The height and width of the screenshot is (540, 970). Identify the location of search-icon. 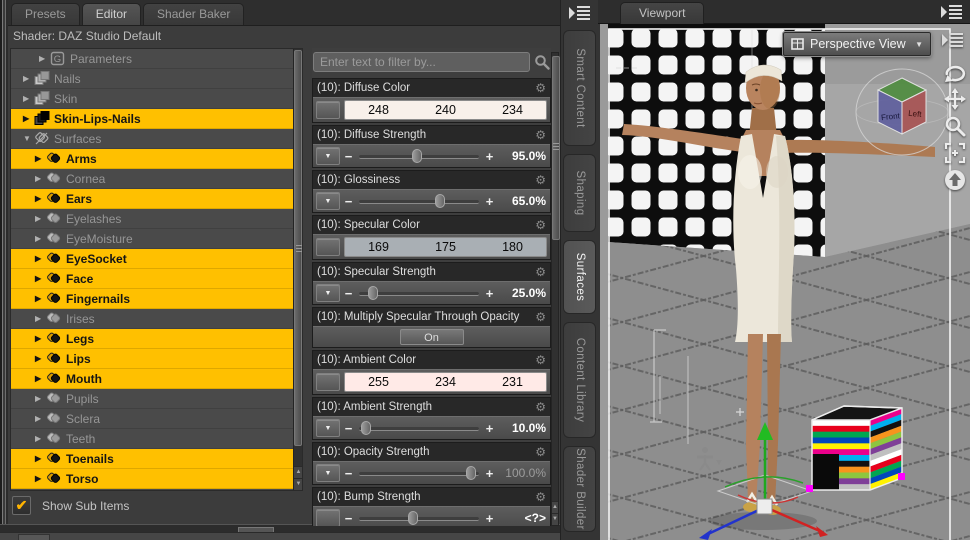
(542, 62).